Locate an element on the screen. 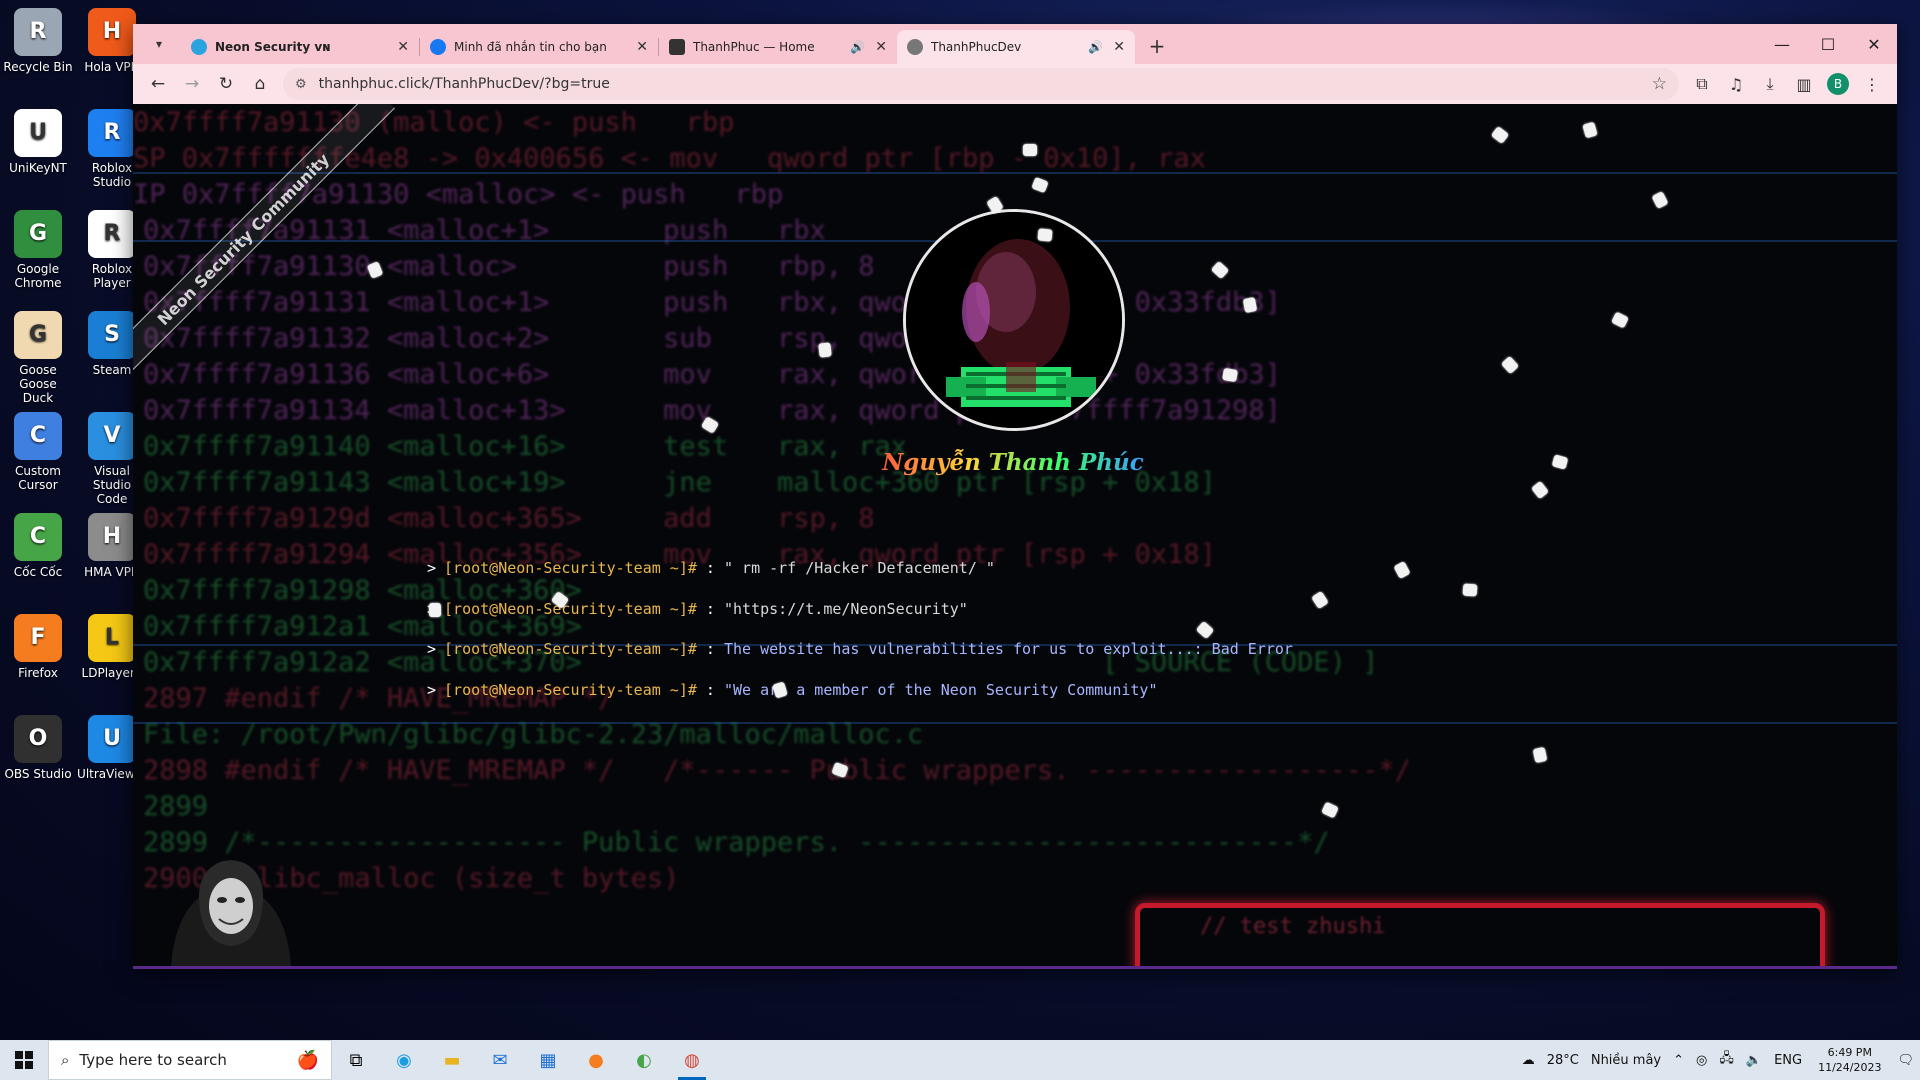 This screenshot has width=1920, height=1080. firefox-taskbar-icon: ● is located at coordinates (596, 1060).